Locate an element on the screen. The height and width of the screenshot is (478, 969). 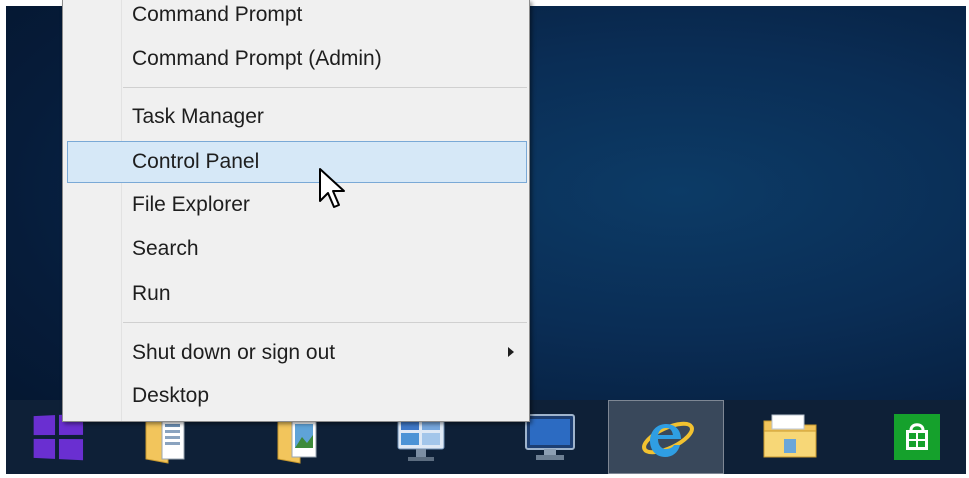
mouse-pointer-icon is located at coordinates (332, 188).